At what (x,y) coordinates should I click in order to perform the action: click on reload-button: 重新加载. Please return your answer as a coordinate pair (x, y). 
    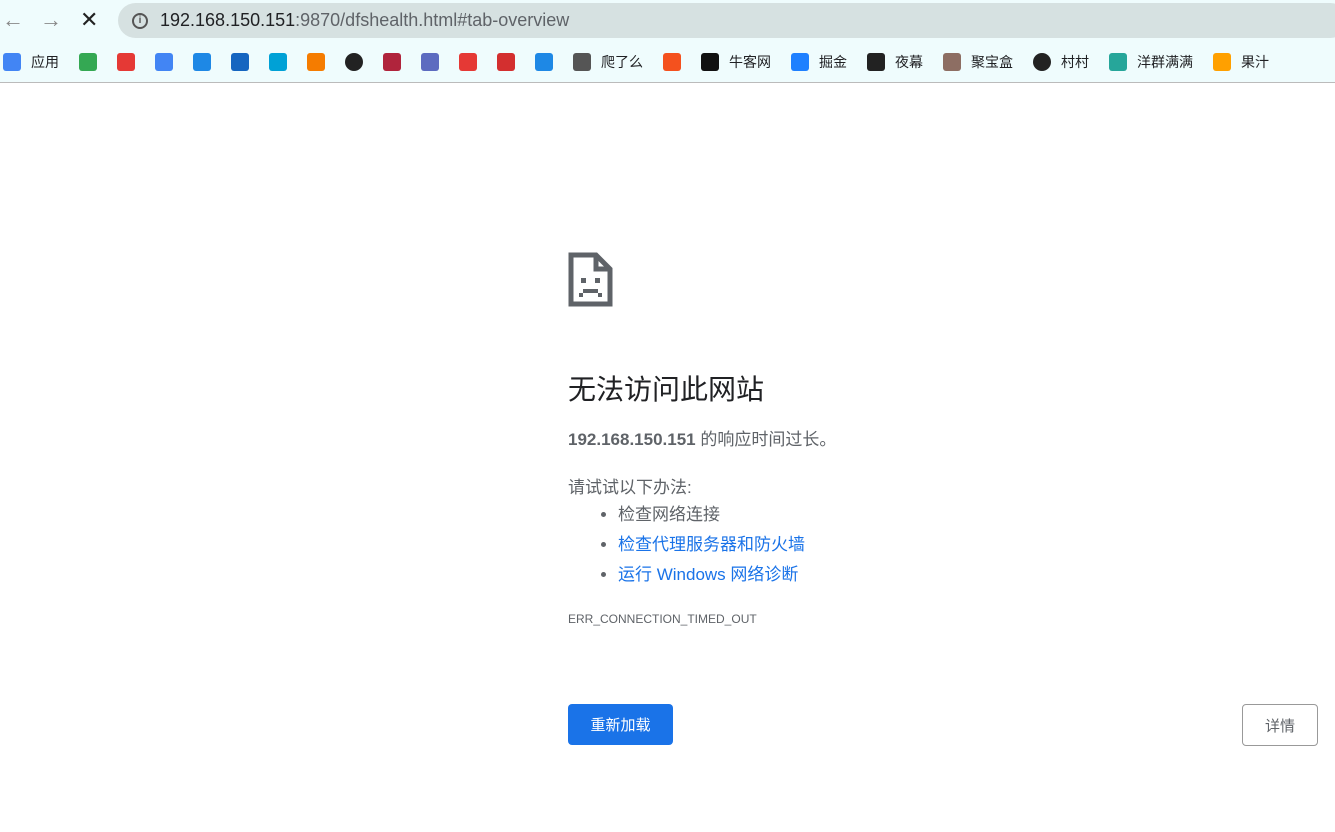
    Looking at the image, I should click on (620, 724).